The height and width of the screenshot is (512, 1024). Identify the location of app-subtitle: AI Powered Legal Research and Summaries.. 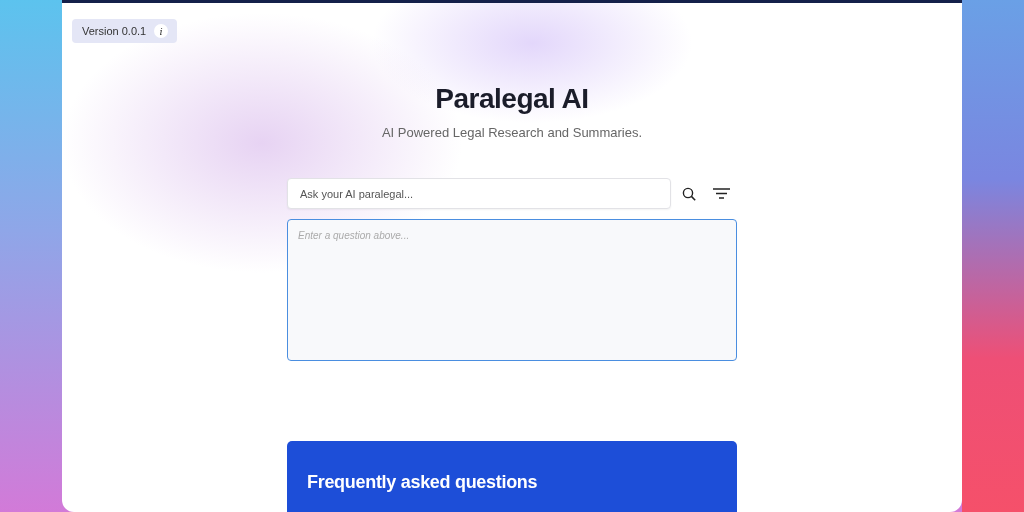
(512, 132).